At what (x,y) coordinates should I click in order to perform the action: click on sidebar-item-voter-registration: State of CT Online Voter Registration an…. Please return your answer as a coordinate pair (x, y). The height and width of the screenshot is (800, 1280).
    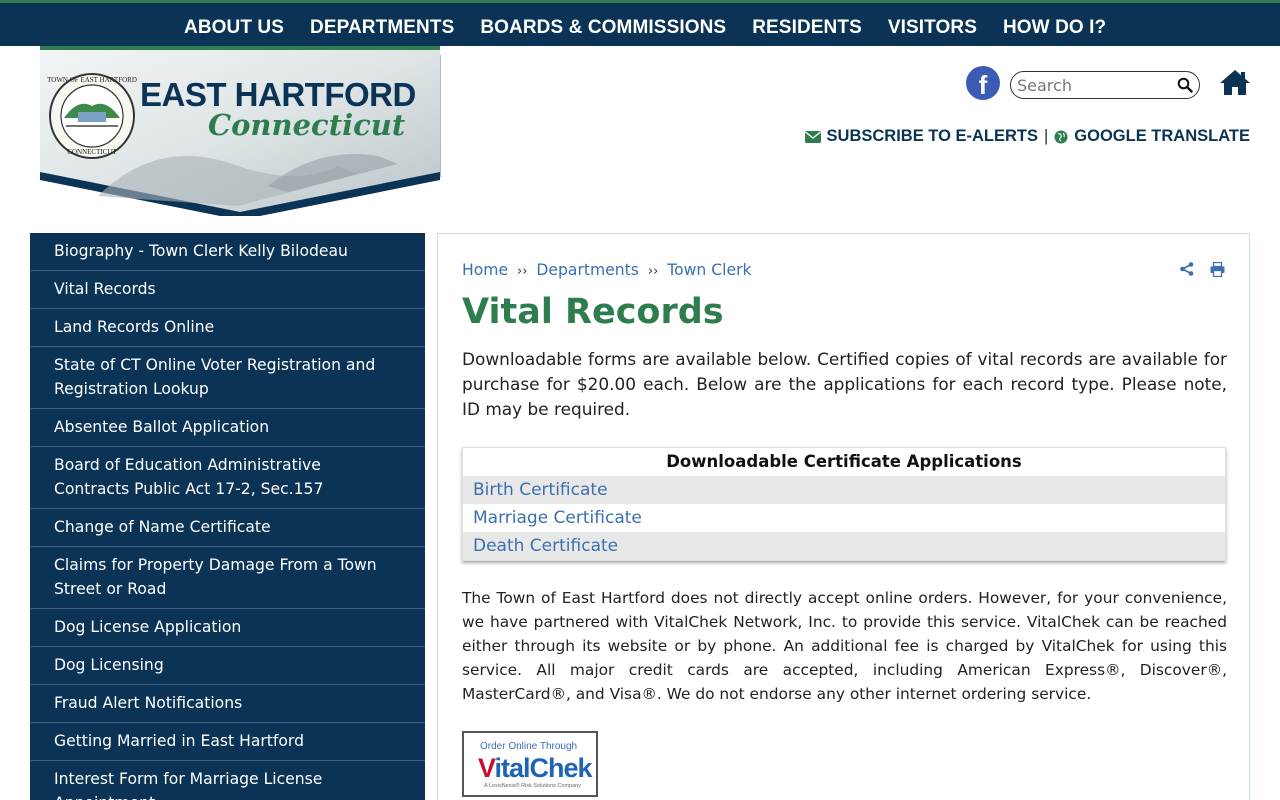
    Looking at the image, I should click on (227, 378).